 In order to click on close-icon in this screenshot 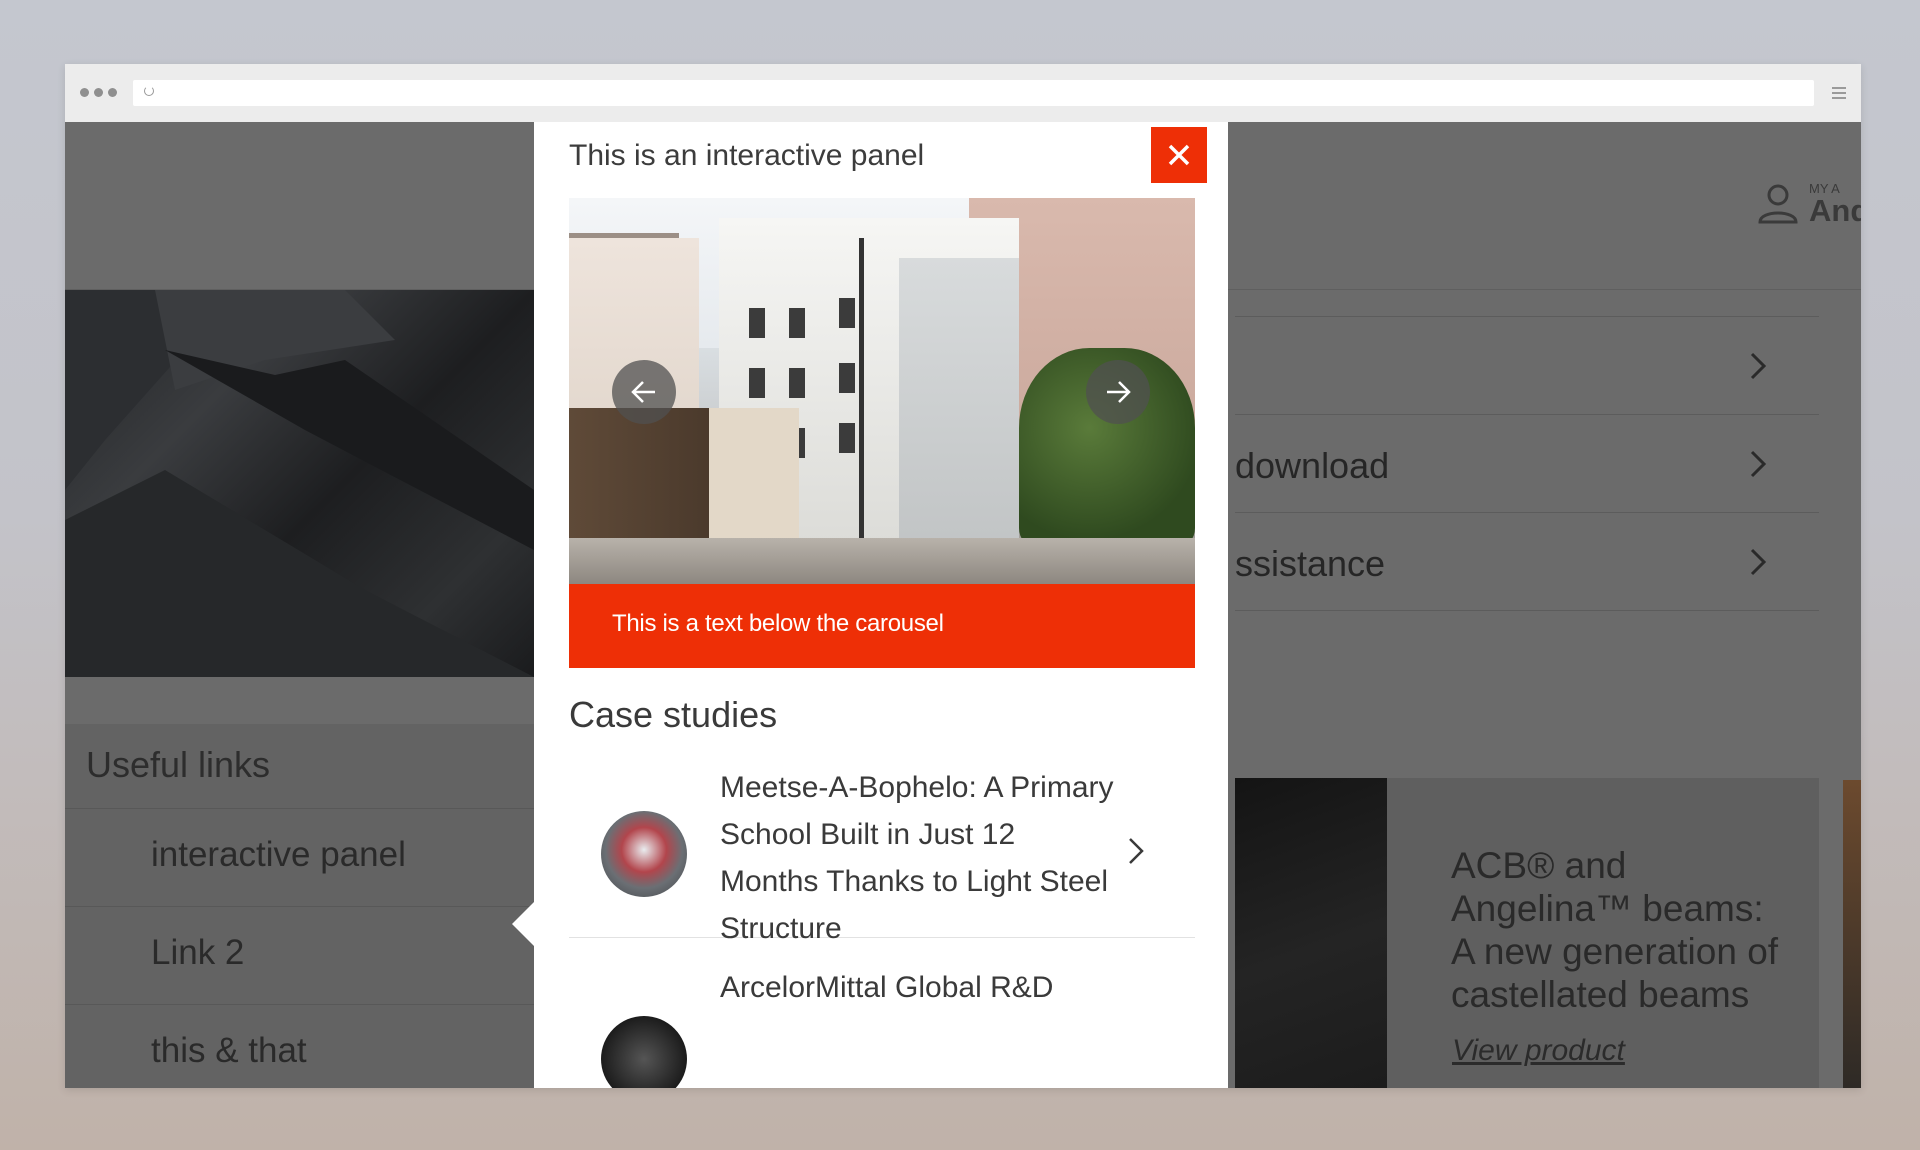, I will do `click(1179, 155)`.